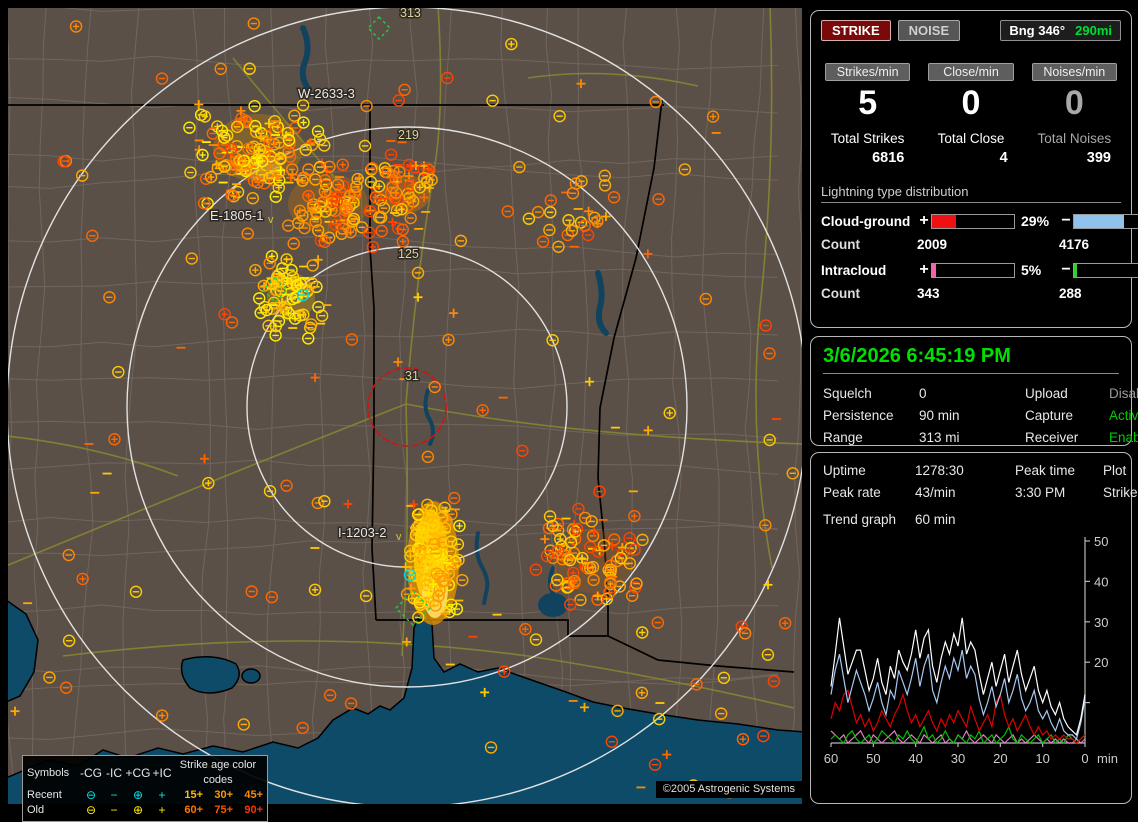 The height and width of the screenshot is (822, 1138). What do you see at coordinates (1031, 270) in the screenshot?
I see `ic-positive-pct: 5%` at bounding box center [1031, 270].